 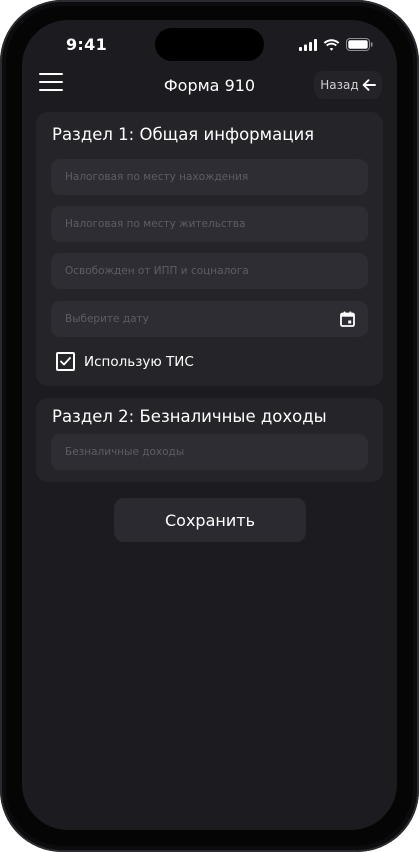 What do you see at coordinates (331, 44) in the screenshot?
I see `wifi-icon` at bounding box center [331, 44].